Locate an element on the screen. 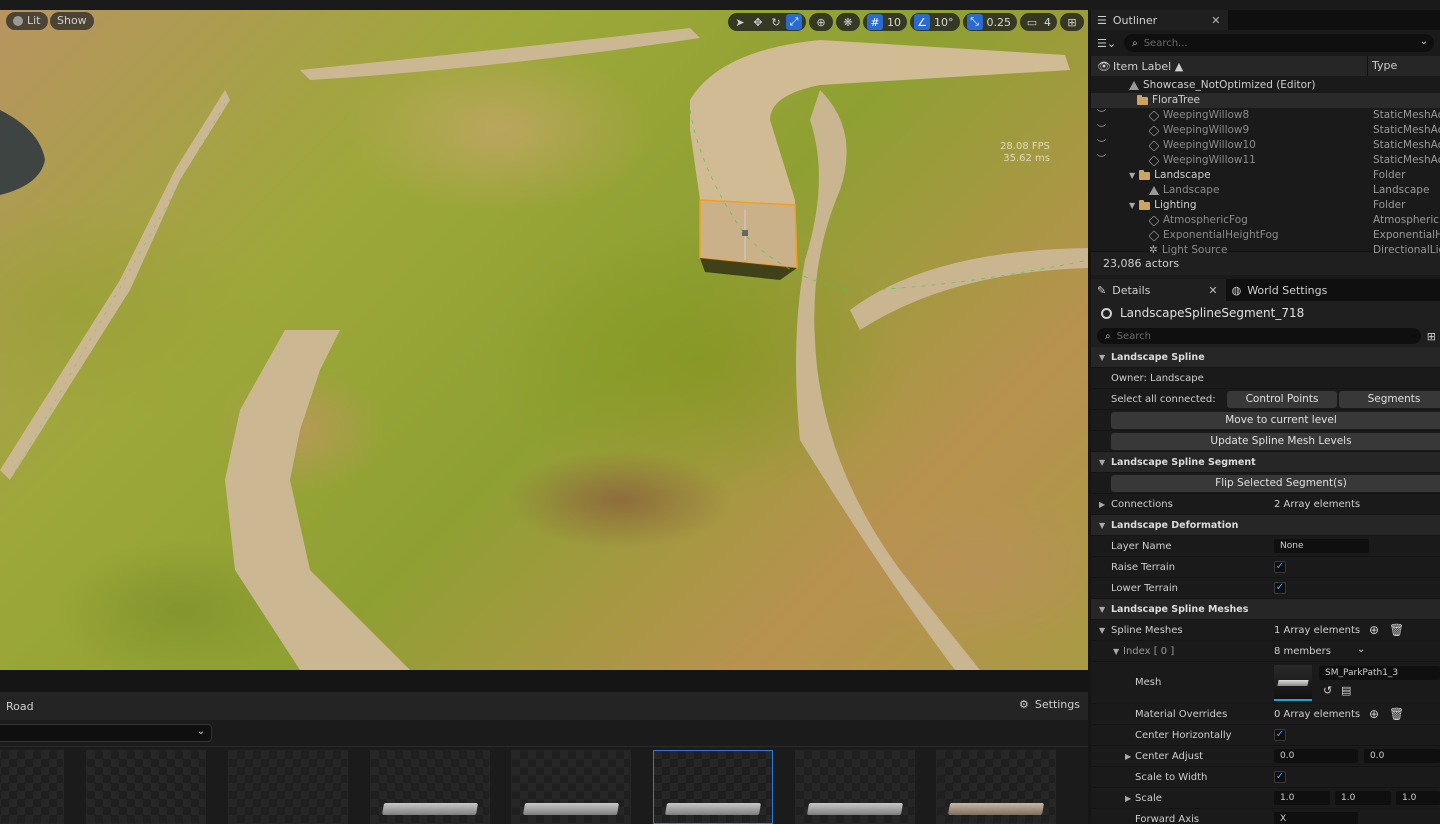 The width and height of the screenshot is (1440, 824). control-points-button: Control Points is located at coordinates (1282, 399).